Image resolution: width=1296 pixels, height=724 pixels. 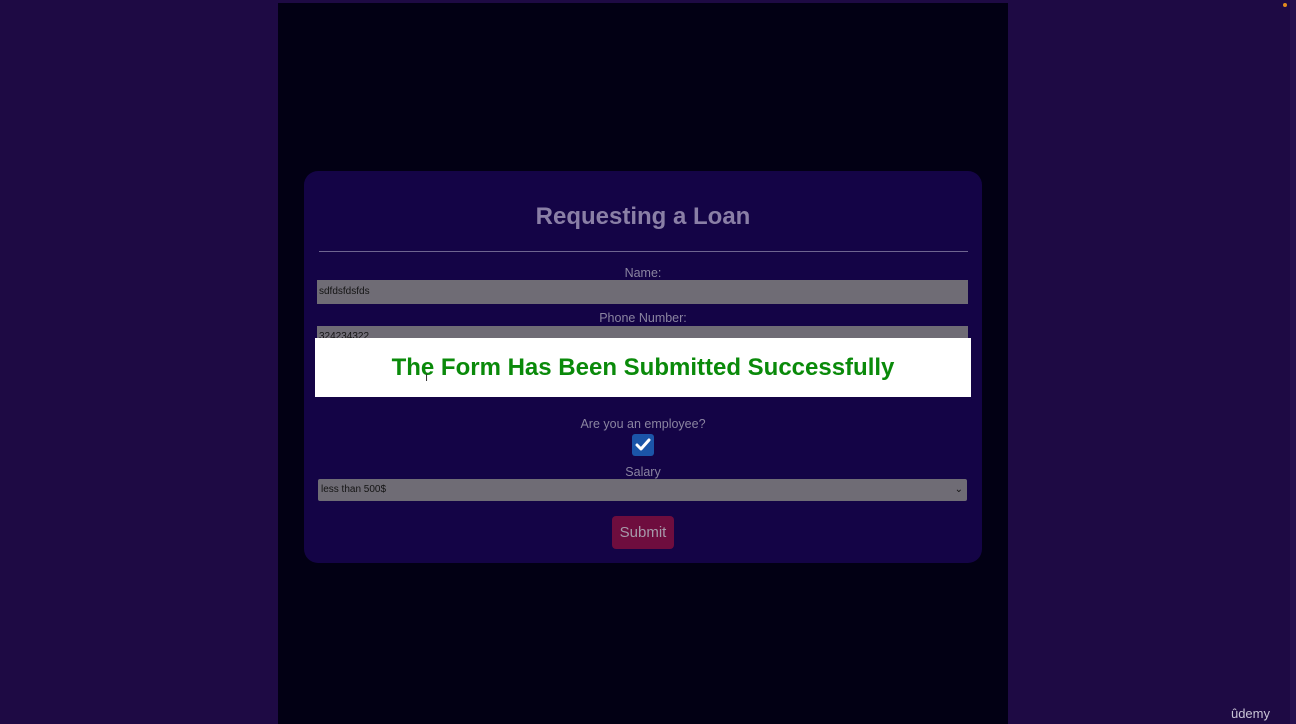 I want to click on checkmark-icon, so click(x=643, y=444).